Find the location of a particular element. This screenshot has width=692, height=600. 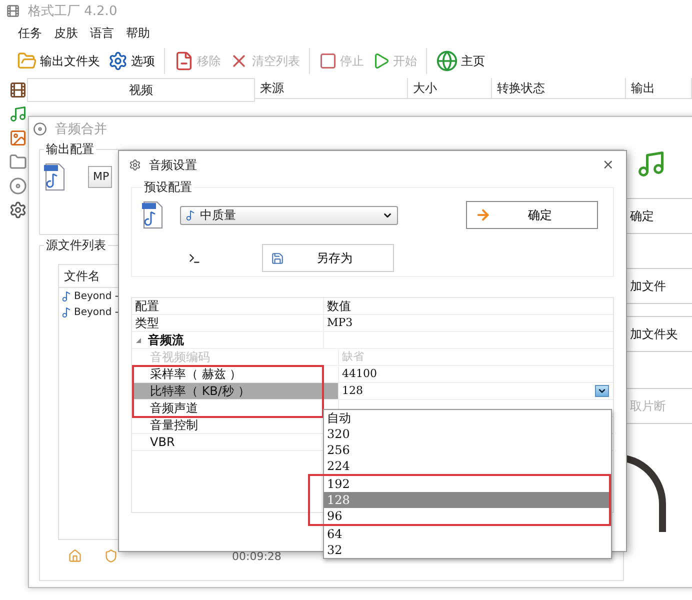

group-title: 输出配置 is located at coordinates (70, 149).